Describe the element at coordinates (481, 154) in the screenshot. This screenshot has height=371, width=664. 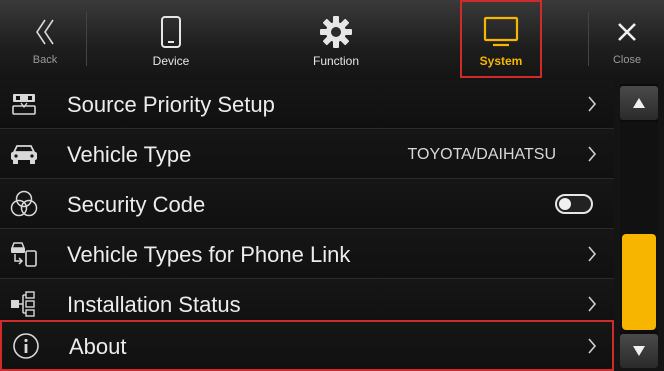
I see `vehicle-type-value: TOYOTA/DAIHATSU` at that location.